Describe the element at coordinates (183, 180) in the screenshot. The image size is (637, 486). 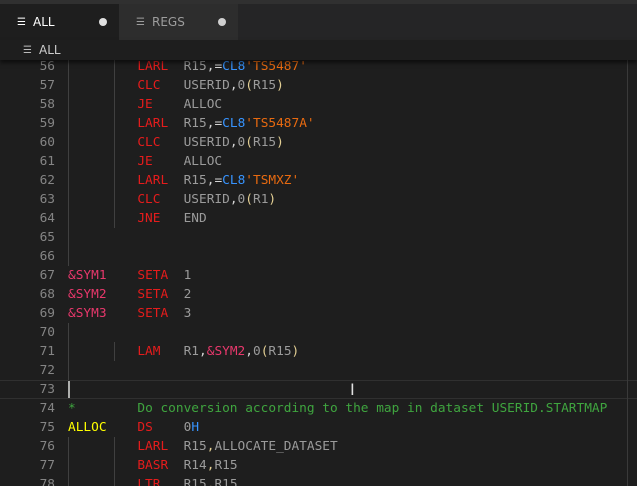
I see `code-text: LARL R15,=CL8'TSMXZ'` at that location.